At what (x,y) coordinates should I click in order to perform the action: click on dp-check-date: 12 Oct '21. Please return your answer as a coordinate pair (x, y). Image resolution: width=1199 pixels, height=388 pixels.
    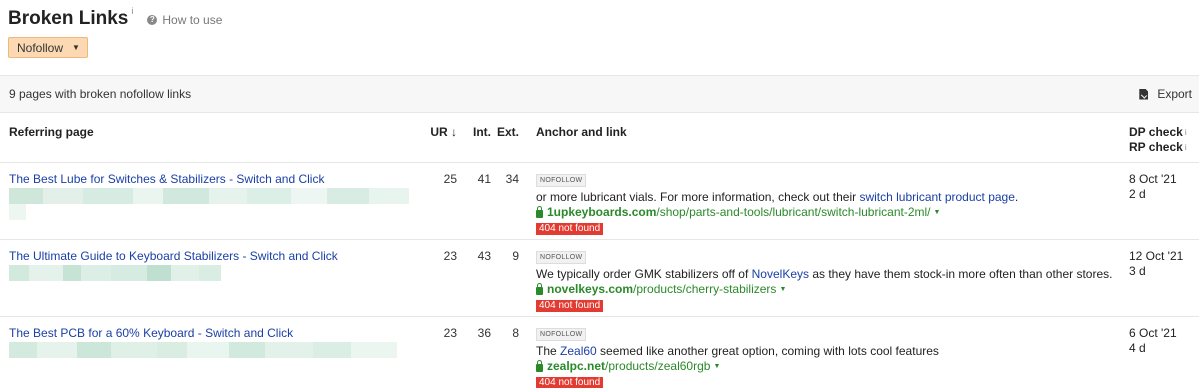
    Looking at the image, I should click on (1156, 255).